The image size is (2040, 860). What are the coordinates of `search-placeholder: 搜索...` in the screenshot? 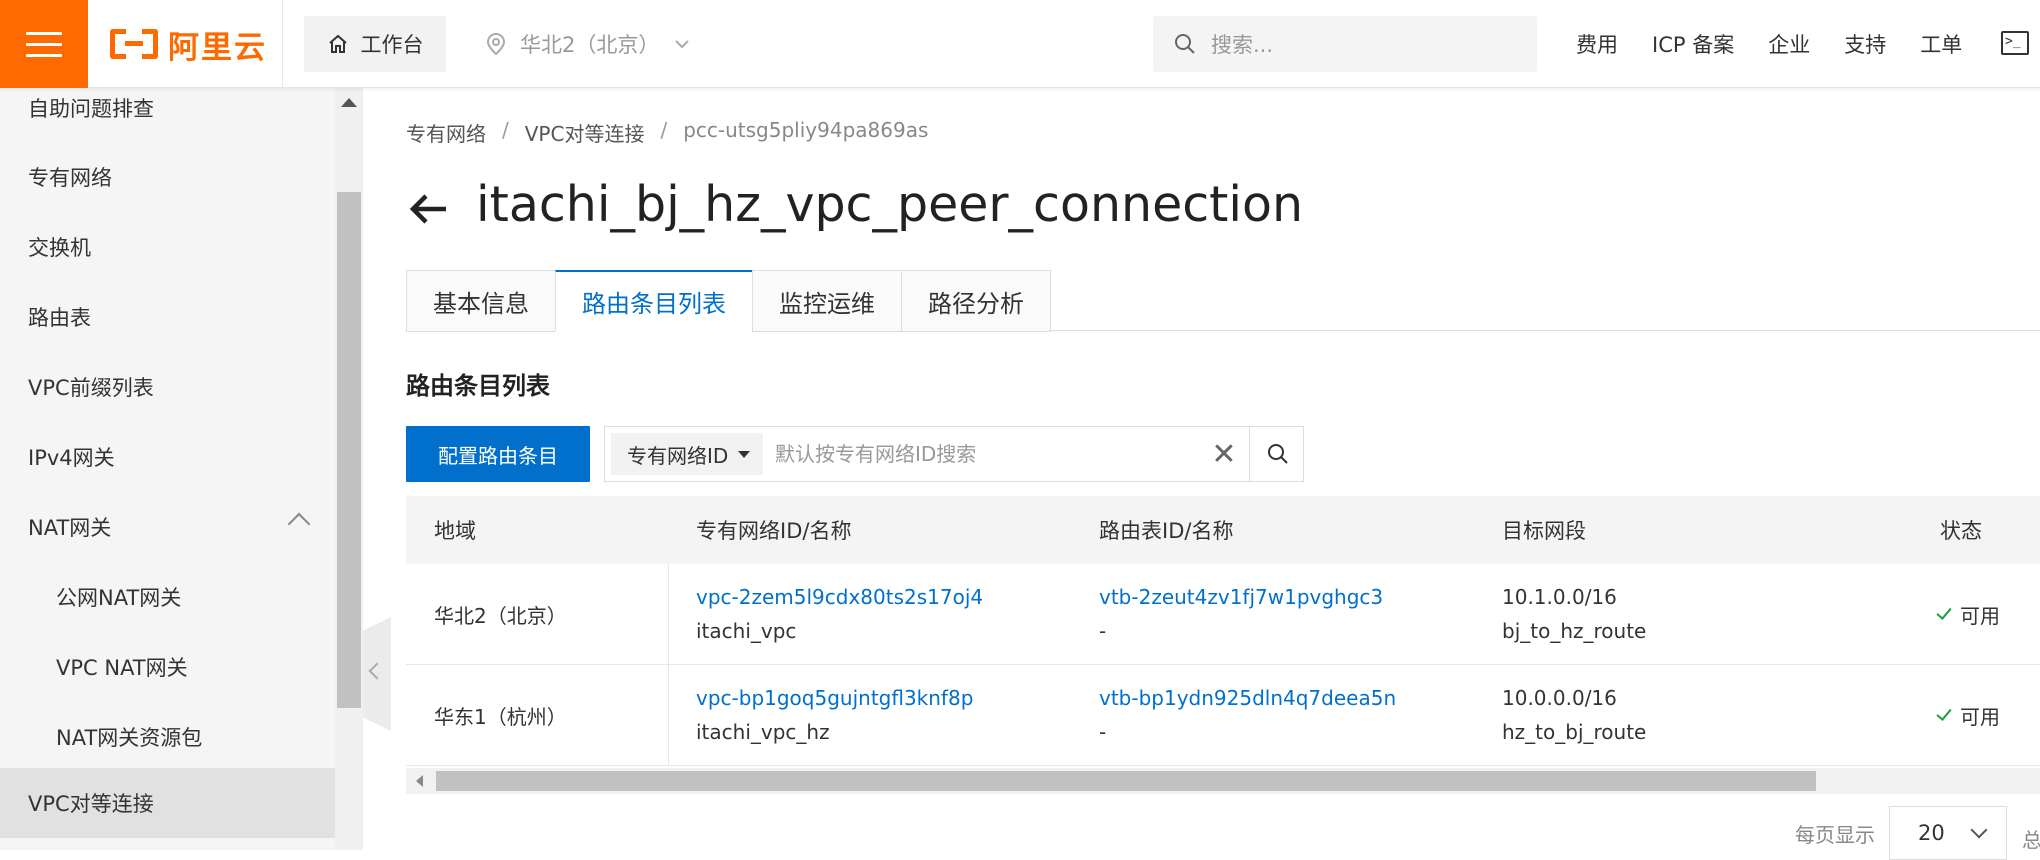 It's located at (1242, 45).